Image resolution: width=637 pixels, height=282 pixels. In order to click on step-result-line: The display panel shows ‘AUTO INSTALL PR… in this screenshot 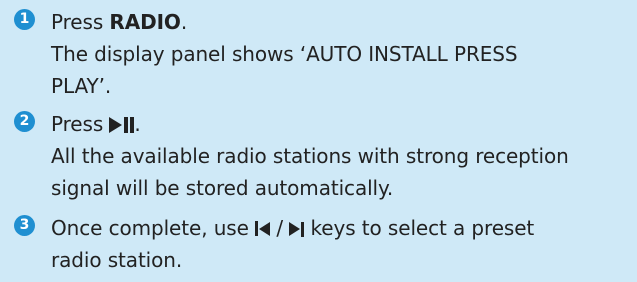, I will do `click(284, 54)`.